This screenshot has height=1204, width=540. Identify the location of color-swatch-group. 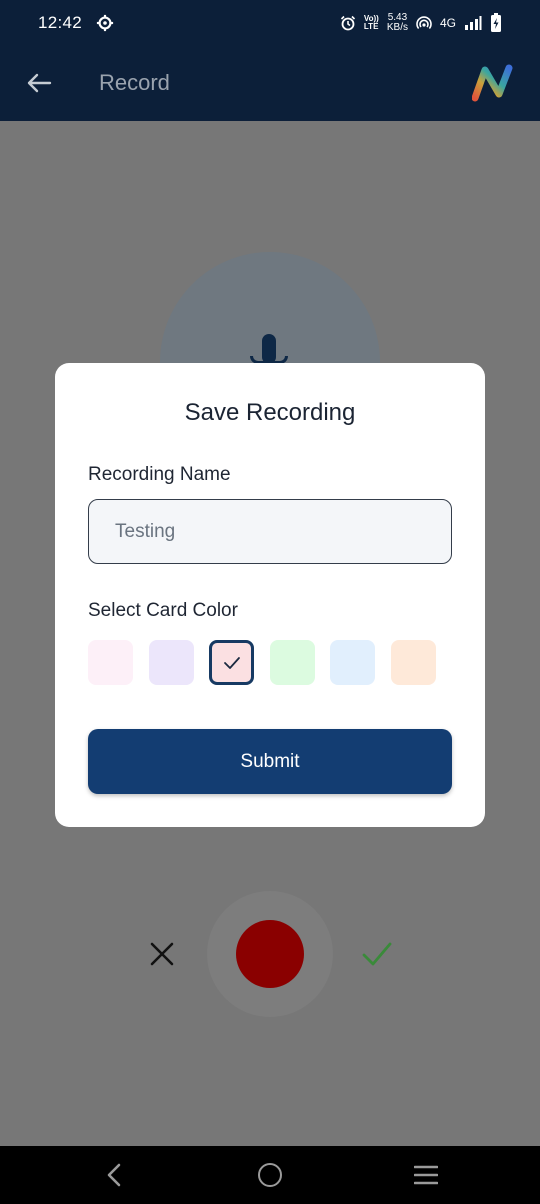
(270, 662).